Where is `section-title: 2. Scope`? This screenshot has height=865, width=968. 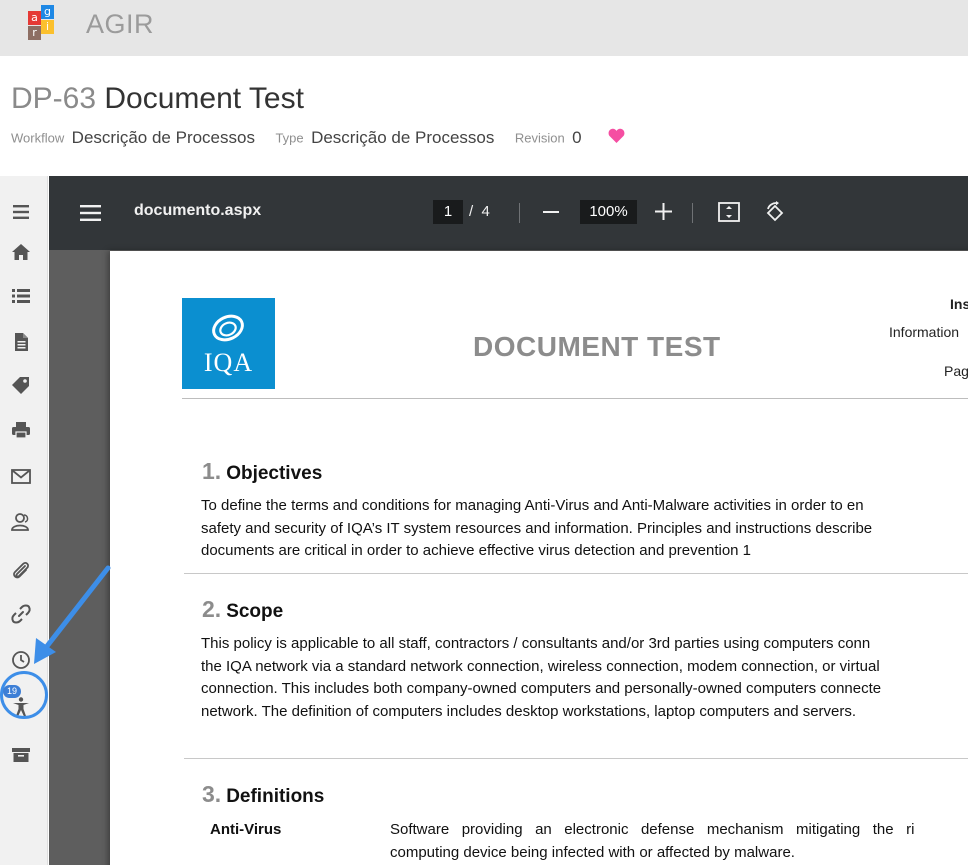 section-title: 2. Scope is located at coordinates (242, 609).